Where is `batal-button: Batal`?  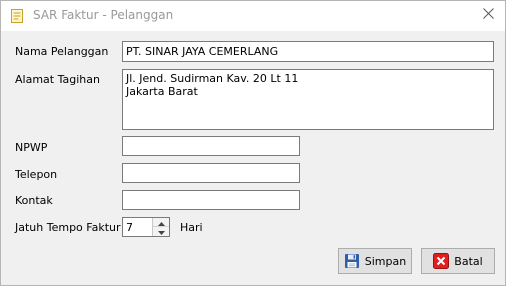 batal-button: Batal is located at coordinates (458, 261).